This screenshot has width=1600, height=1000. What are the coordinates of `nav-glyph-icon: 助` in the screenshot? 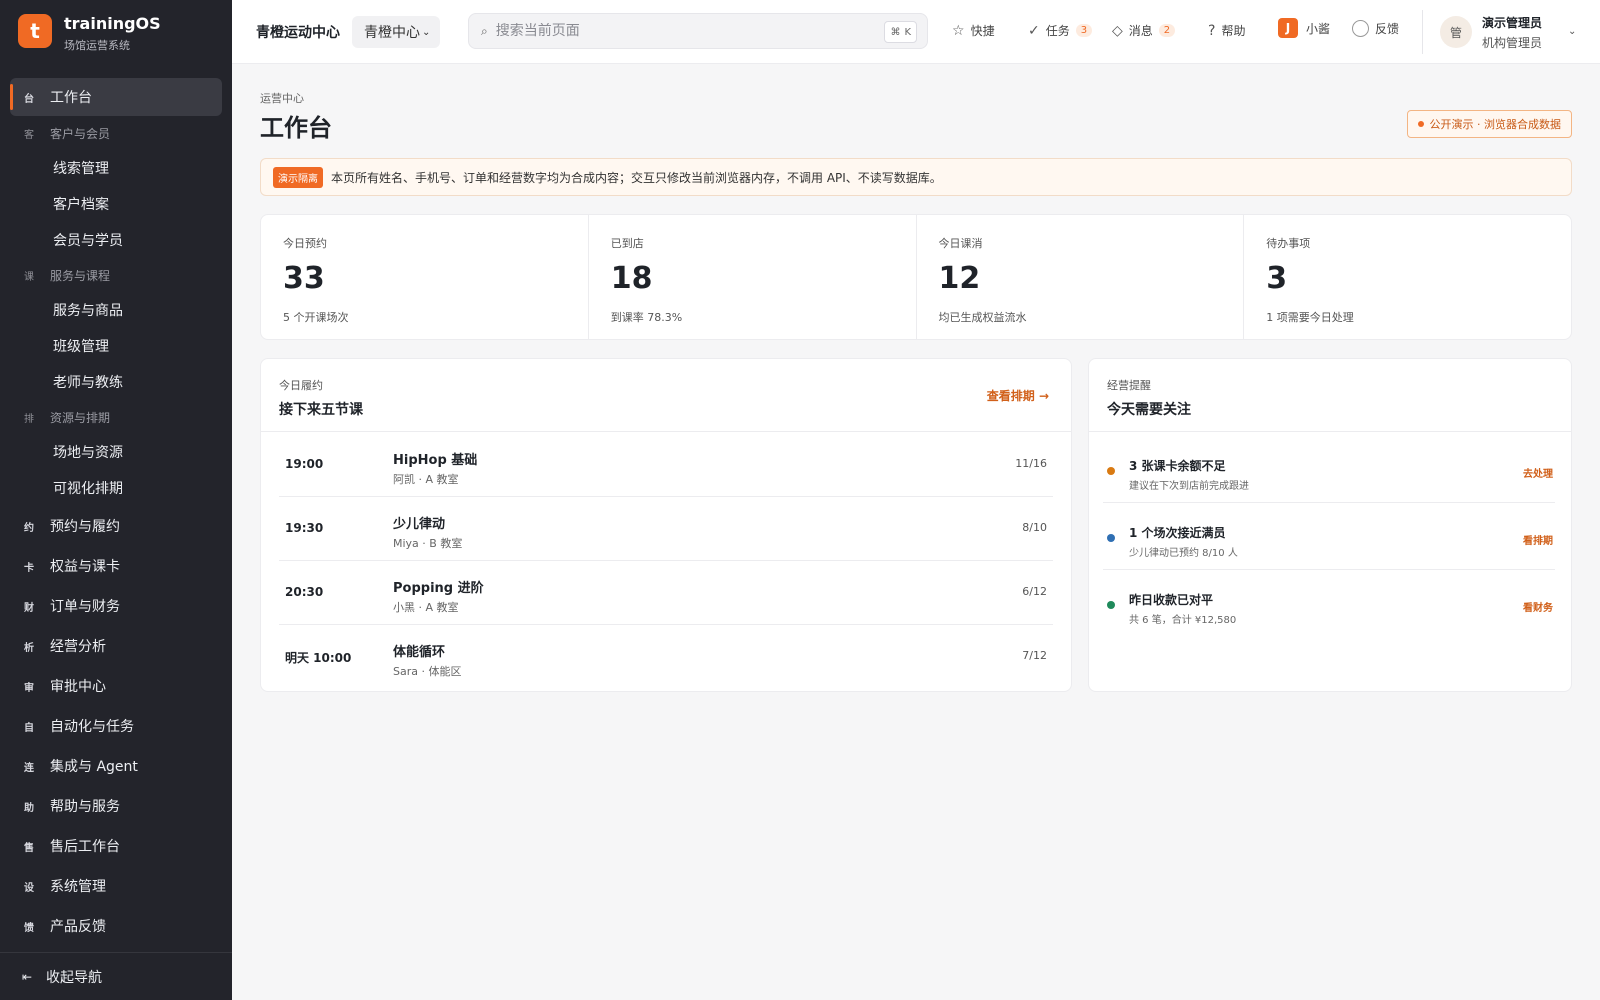 It's located at (29, 808).